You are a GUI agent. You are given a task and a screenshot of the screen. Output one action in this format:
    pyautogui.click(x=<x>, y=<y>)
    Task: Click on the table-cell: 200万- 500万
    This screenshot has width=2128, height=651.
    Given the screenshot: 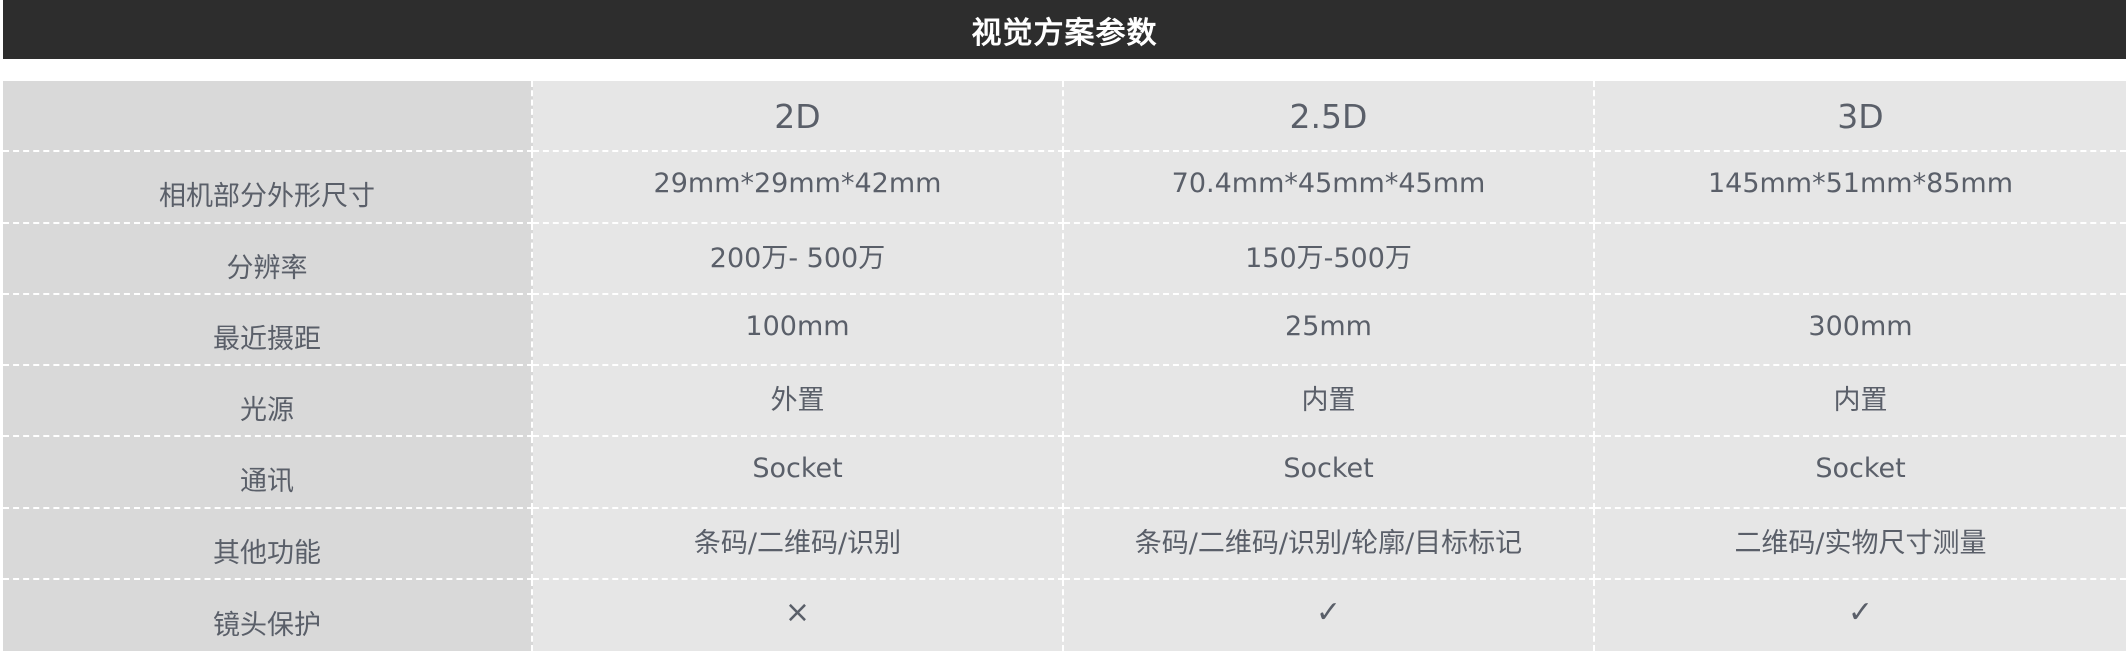 What is the action you would take?
    pyautogui.click(x=798, y=259)
    